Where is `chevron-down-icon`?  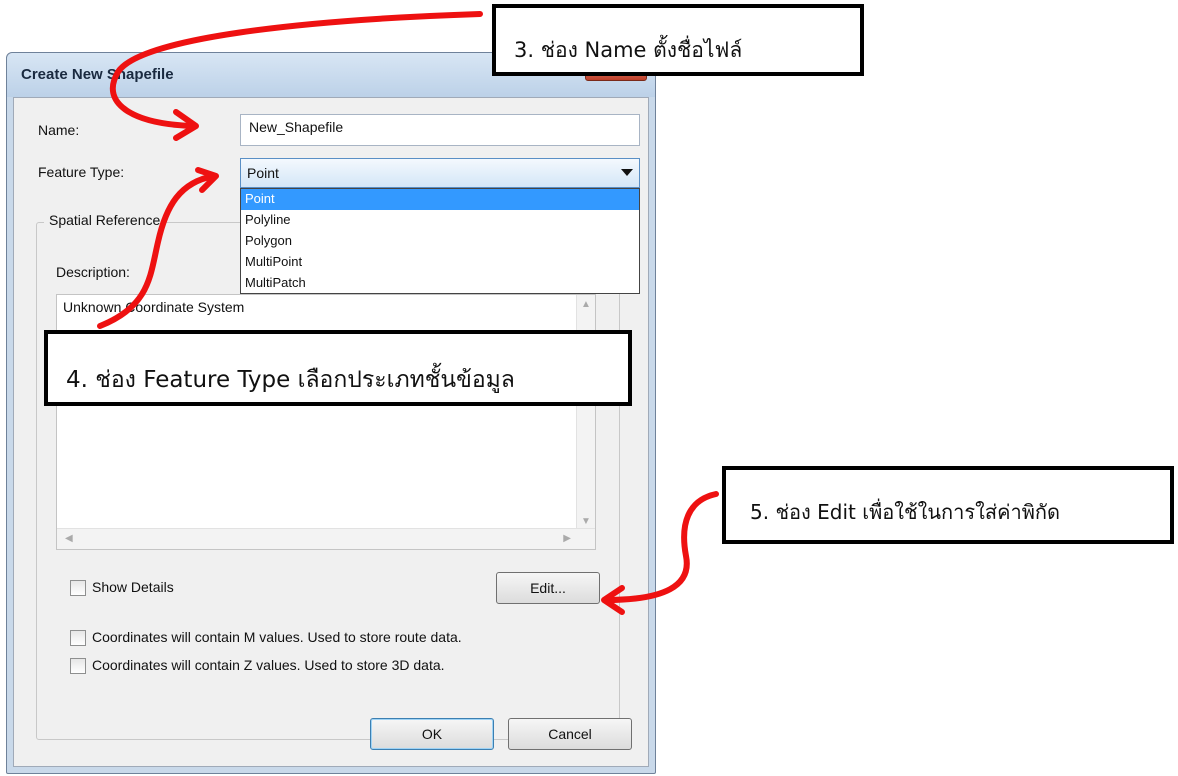
chevron-down-icon is located at coordinates (627, 172).